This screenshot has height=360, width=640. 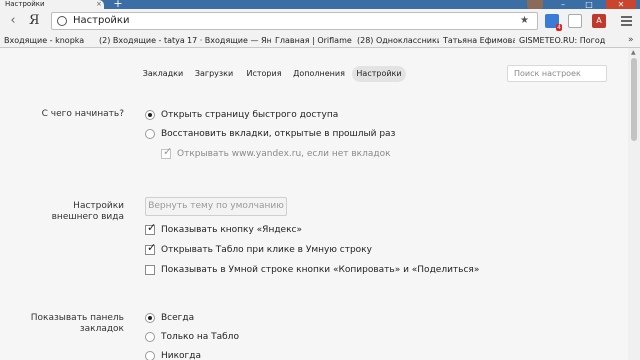 I want to click on profile-avatar, so click(x=535, y=4).